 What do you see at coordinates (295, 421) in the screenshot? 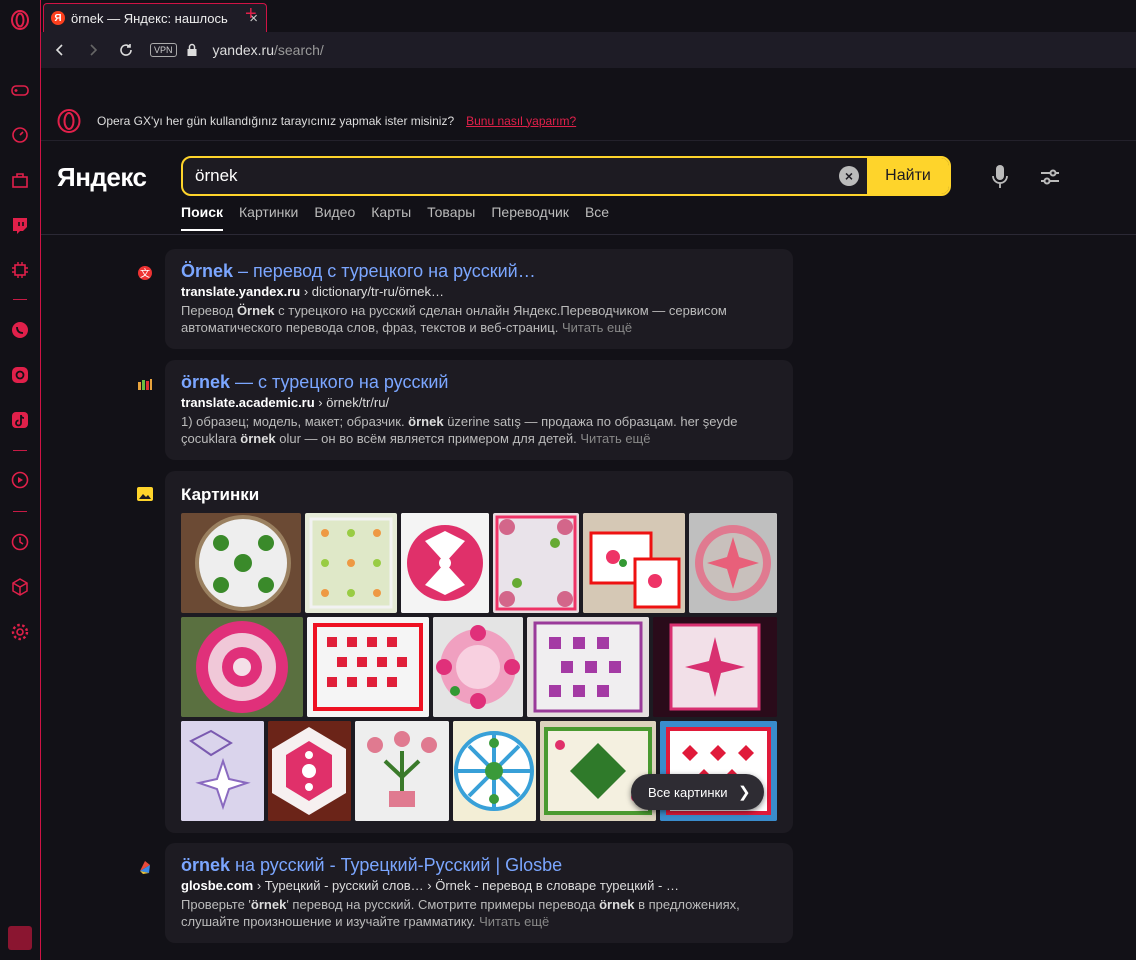
I see `snippet-text: 1) образец; модель, макет; образчик.` at bounding box center [295, 421].